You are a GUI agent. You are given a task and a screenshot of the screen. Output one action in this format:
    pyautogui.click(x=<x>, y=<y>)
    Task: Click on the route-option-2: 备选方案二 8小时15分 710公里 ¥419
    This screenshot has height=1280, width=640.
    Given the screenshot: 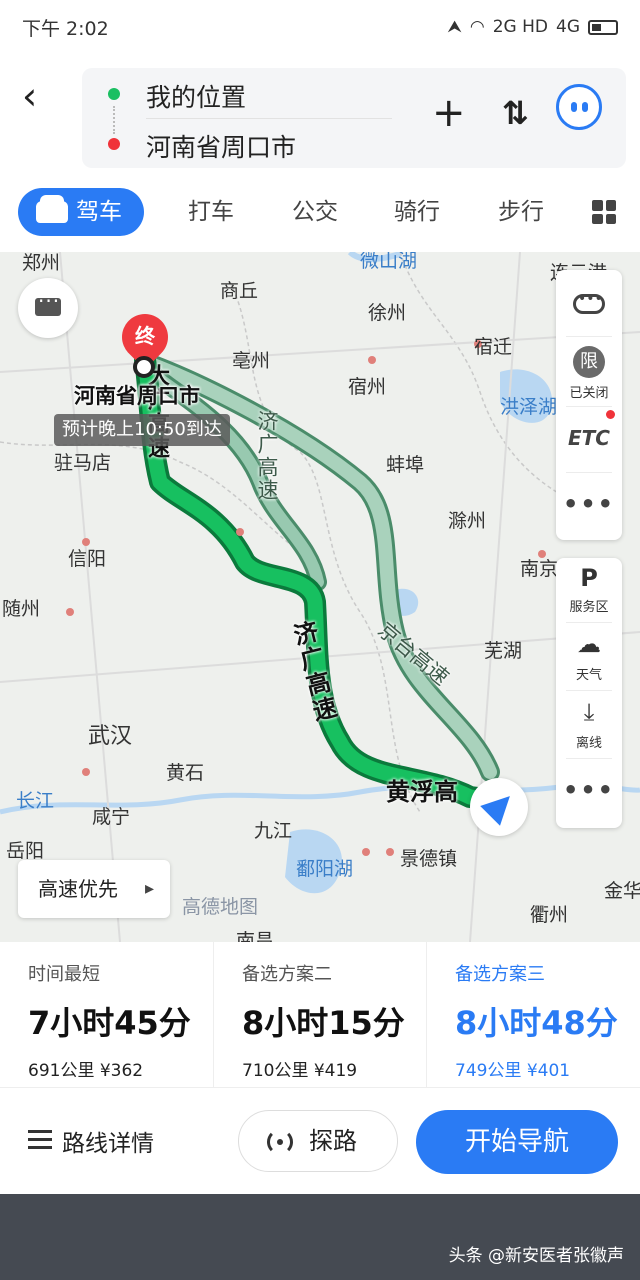 What is the action you would take?
    pyautogui.click(x=319, y=1015)
    